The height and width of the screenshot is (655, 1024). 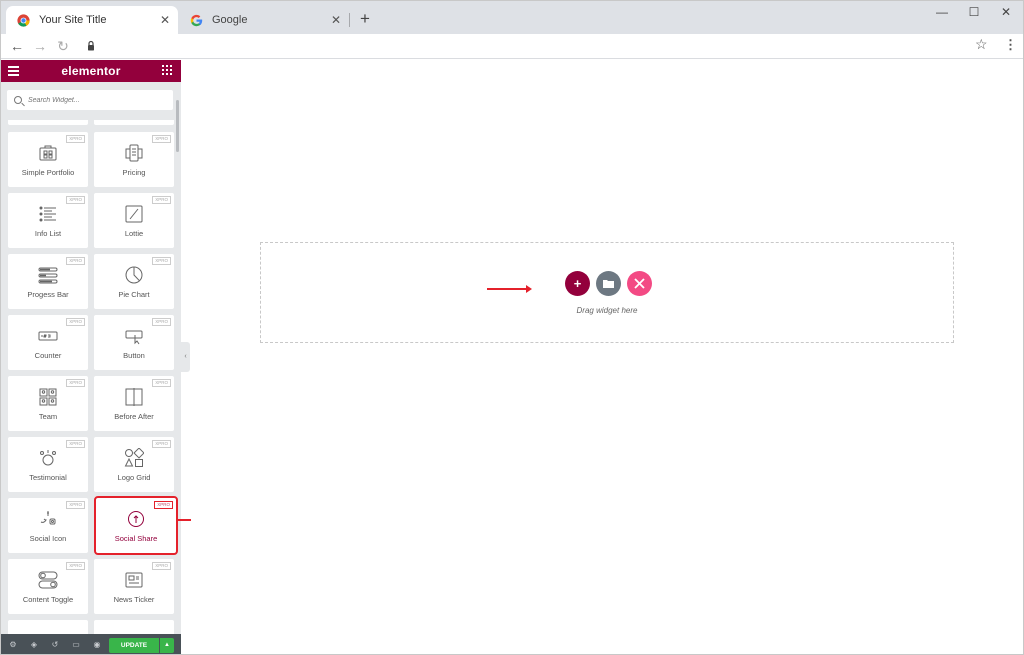 I want to click on content-toggle-icon, so click(x=48, y=580).